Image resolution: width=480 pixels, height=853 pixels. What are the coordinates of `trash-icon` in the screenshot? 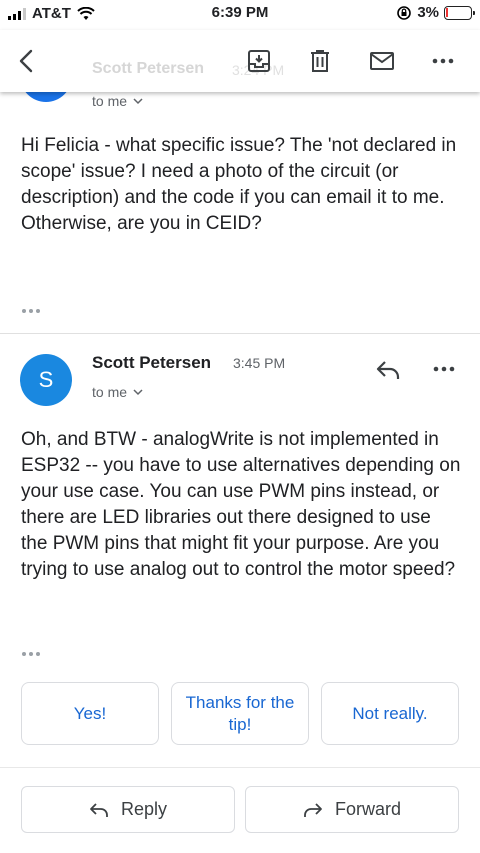 It's located at (320, 61).